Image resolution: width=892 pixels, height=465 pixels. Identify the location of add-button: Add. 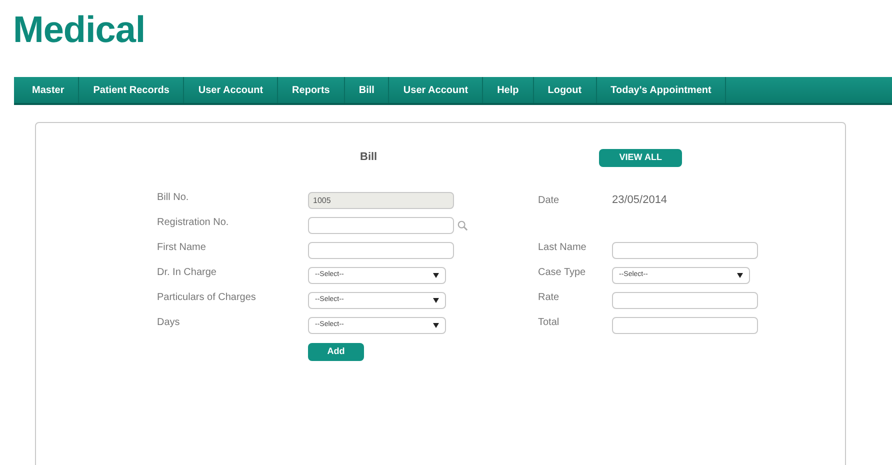
(336, 351).